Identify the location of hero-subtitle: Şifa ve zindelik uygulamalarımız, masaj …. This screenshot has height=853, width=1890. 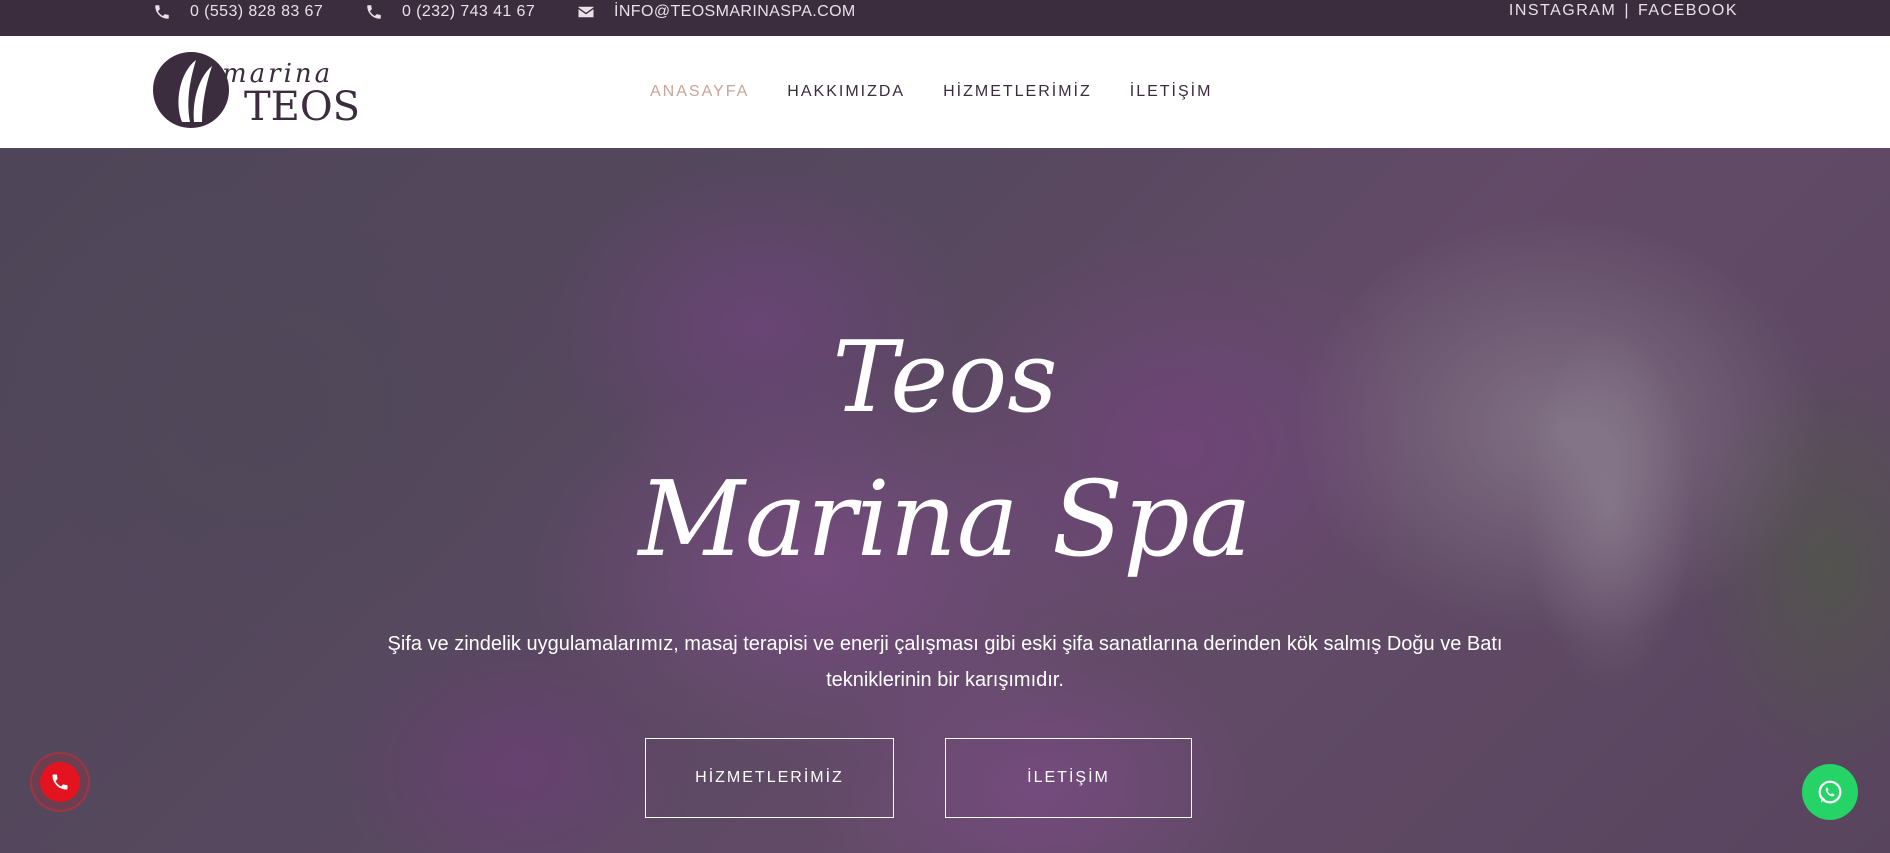
(945, 662).